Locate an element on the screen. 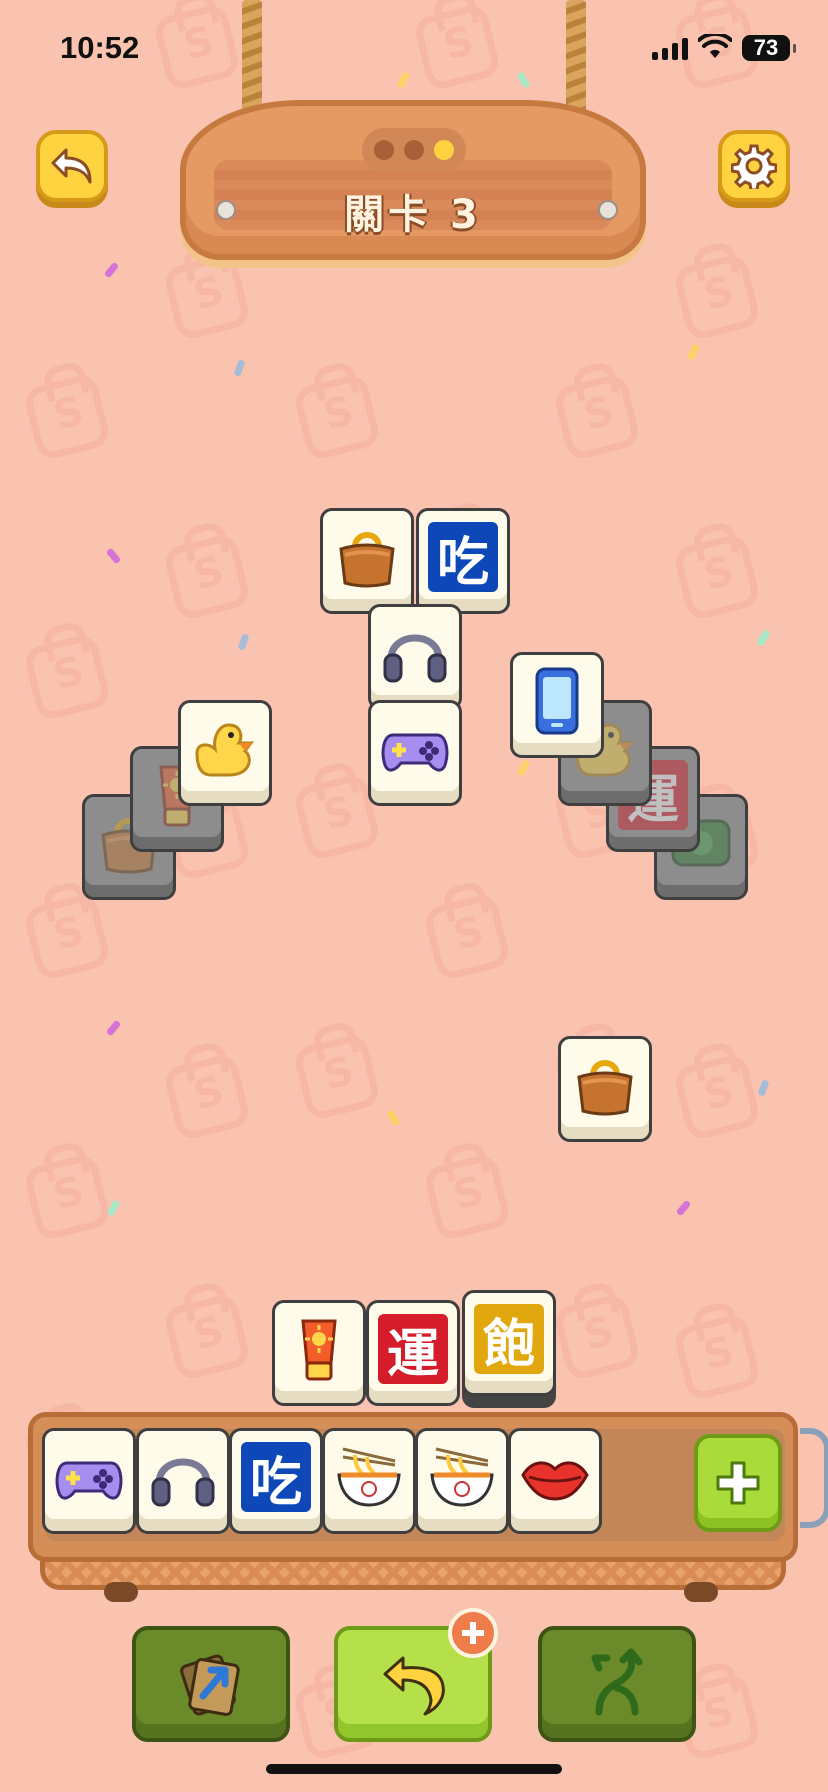 This screenshot has width=828, height=1792. gear-icon is located at coordinates (754, 166).